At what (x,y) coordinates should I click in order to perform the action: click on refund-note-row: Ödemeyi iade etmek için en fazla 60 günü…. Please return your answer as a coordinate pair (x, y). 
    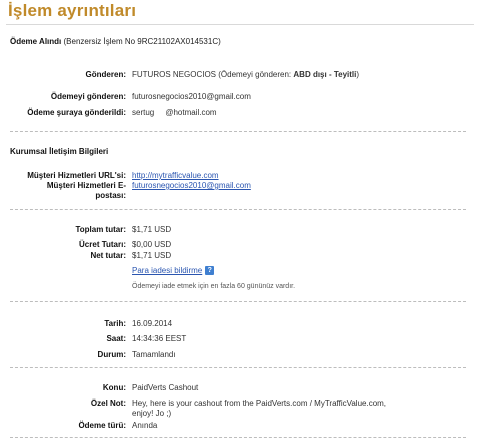
    Looking at the image, I should click on (240, 286).